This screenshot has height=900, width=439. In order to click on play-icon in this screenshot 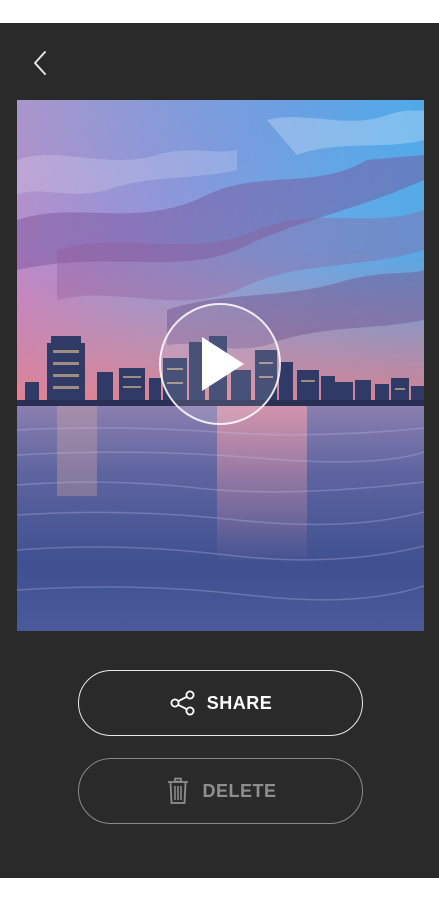, I will do `click(223, 364)`.